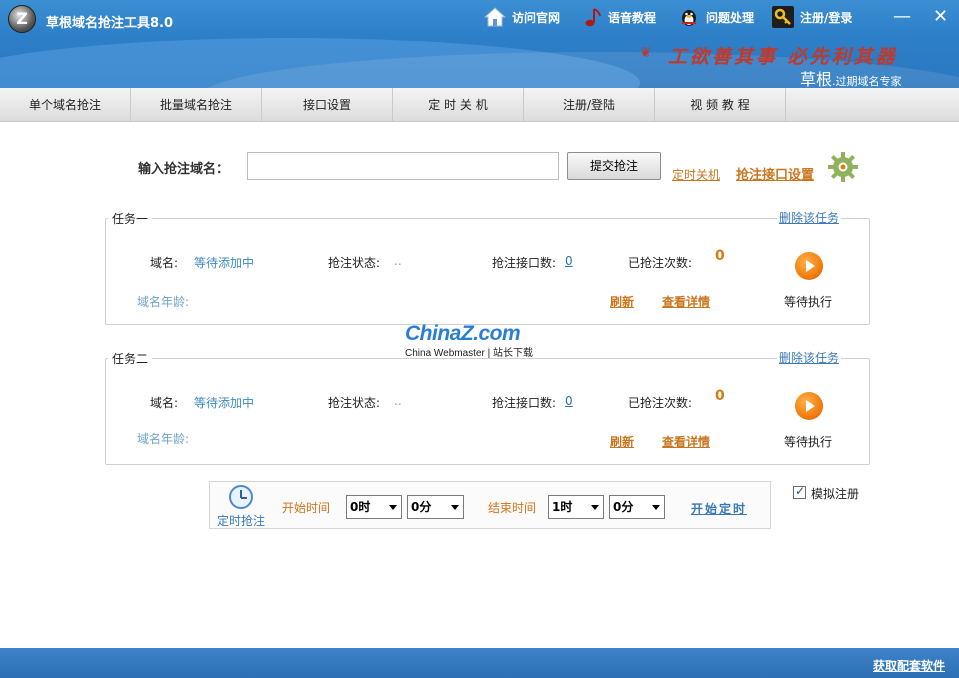  I want to click on close-button: ✕, so click(940, 16).